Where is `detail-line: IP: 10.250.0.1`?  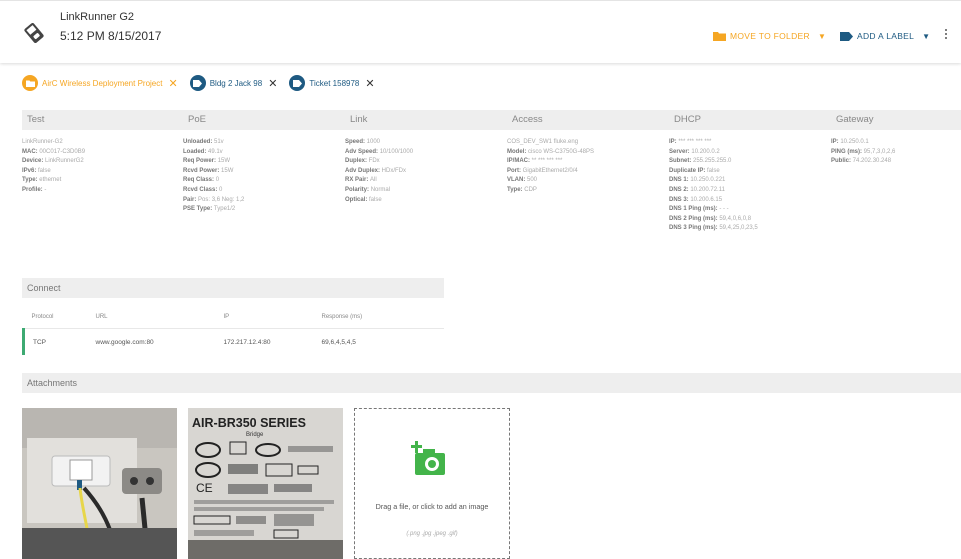
detail-line: IP: 10.250.0.1 is located at coordinates (896, 143).